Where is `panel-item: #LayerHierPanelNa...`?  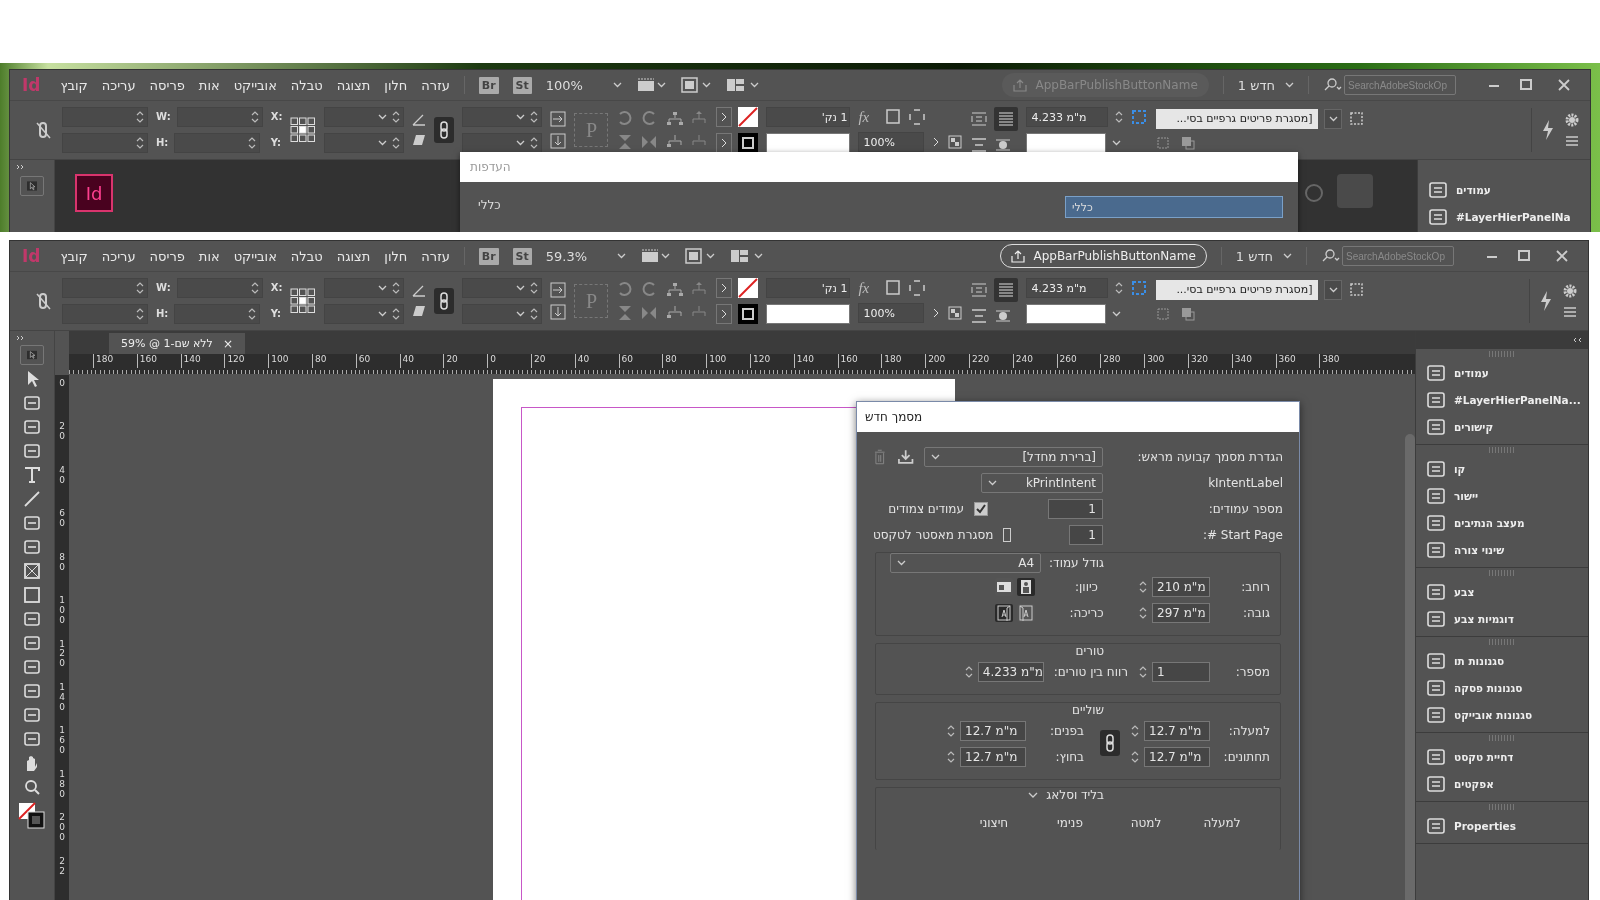
panel-item: #LayerHierPanelNa... is located at coordinates (1502, 399).